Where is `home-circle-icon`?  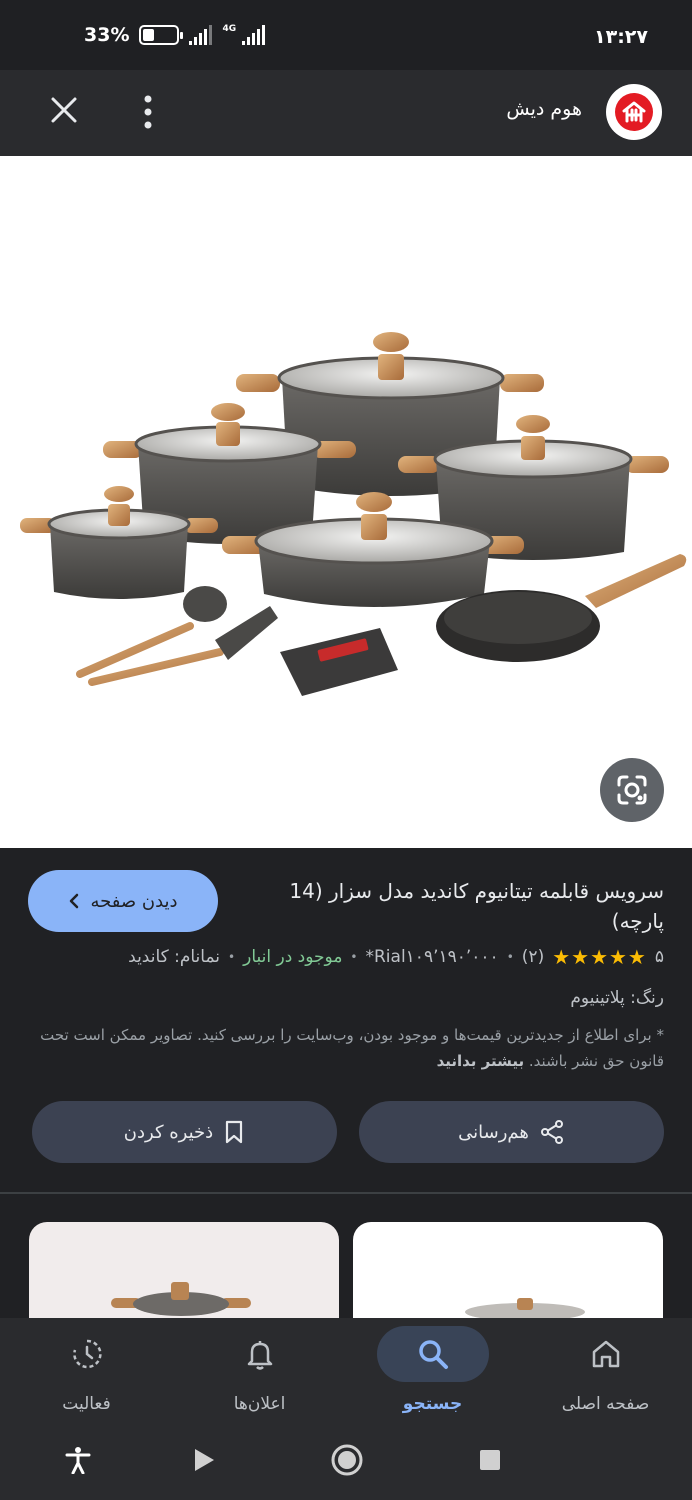
home-circle-icon is located at coordinates (347, 1460).